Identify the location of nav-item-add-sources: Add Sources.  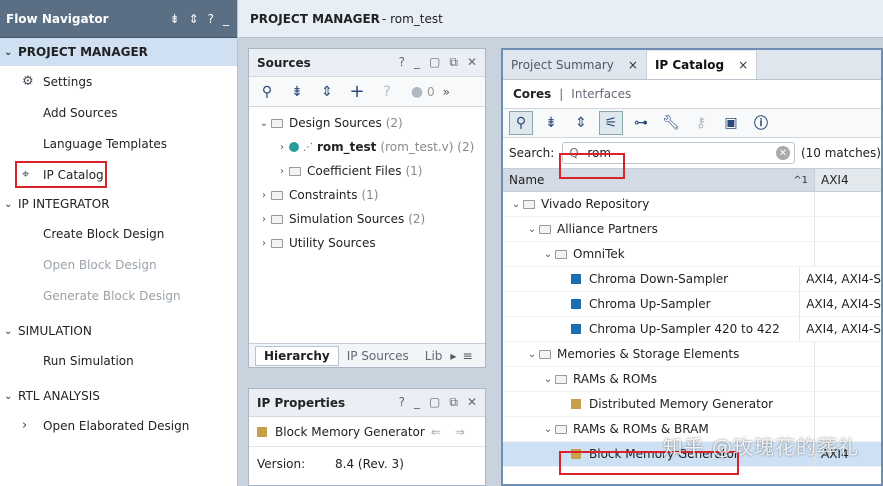
(118, 112).